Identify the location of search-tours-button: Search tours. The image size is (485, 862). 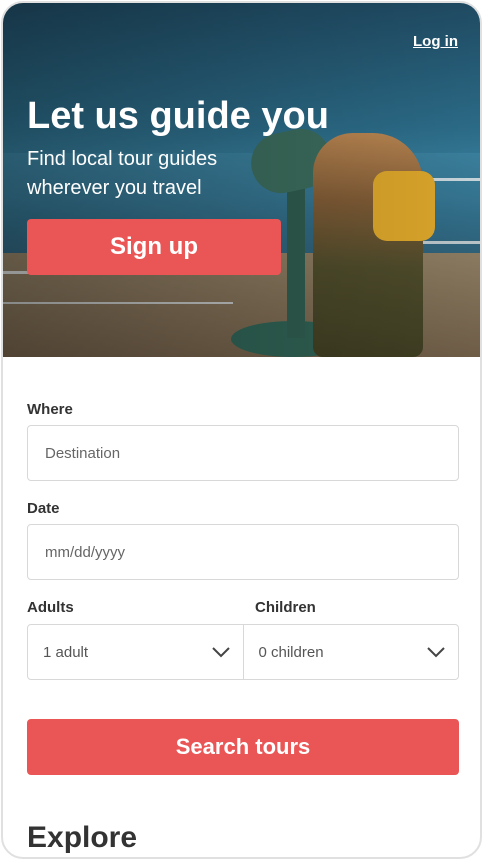
(243, 747).